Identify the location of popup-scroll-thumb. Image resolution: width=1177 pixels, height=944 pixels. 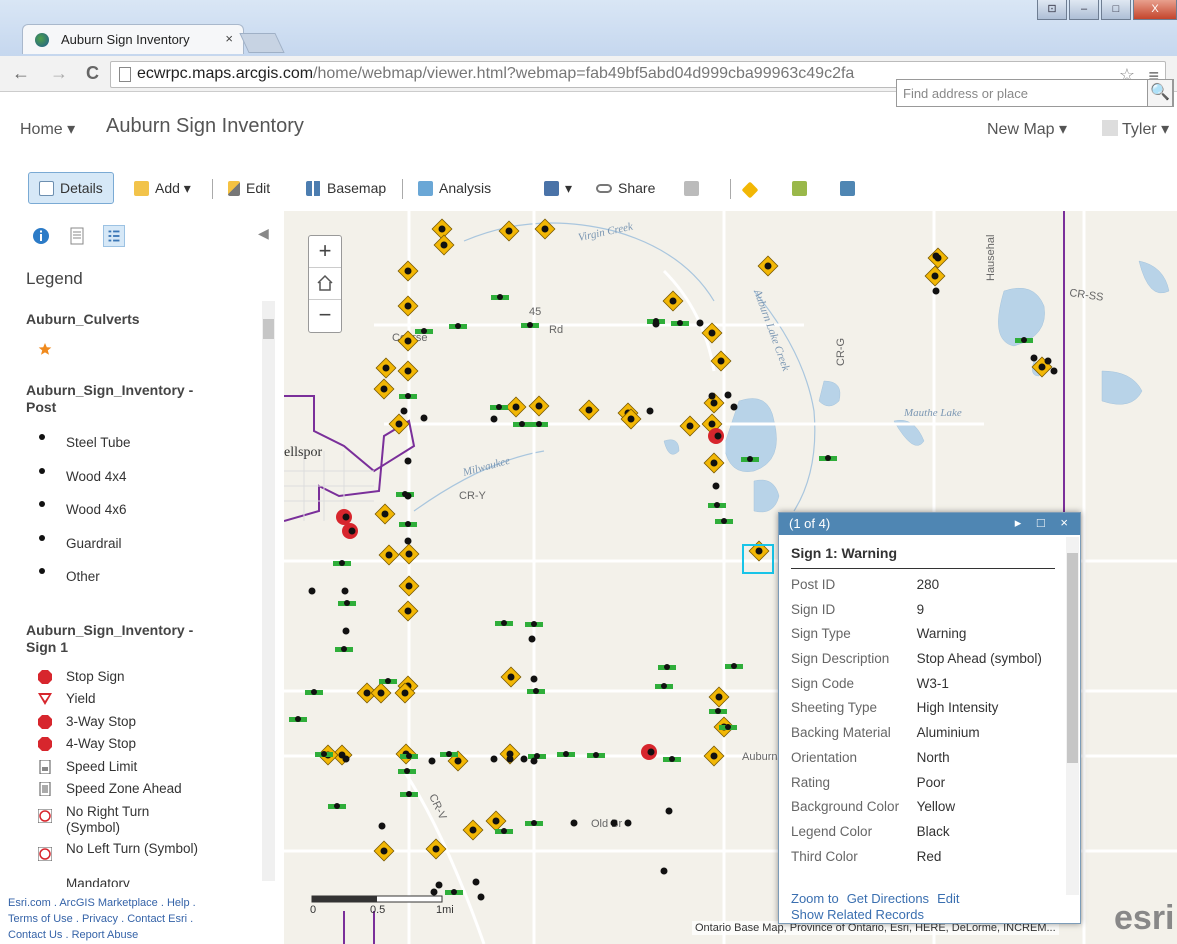
(1072, 658).